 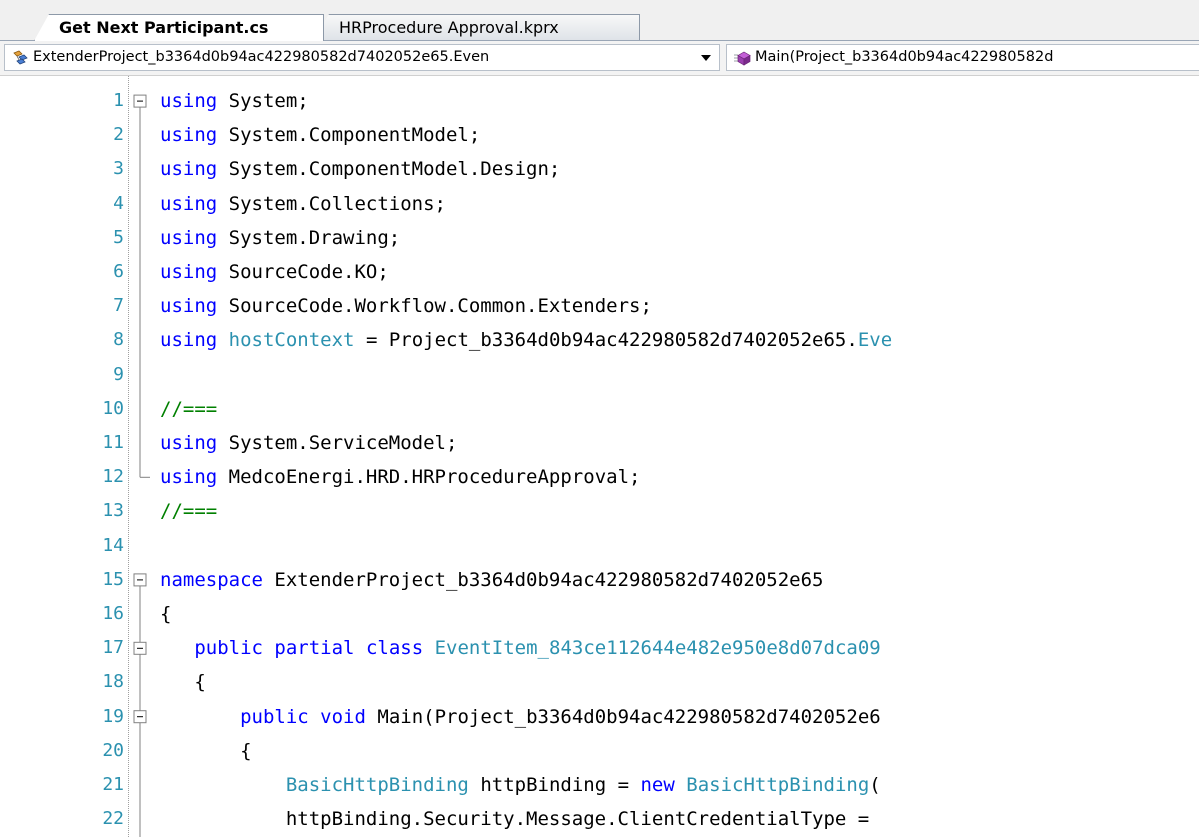 What do you see at coordinates (118, 169) in the screenshot?
I see `line-number: 3` at bounding box center [118, 169].